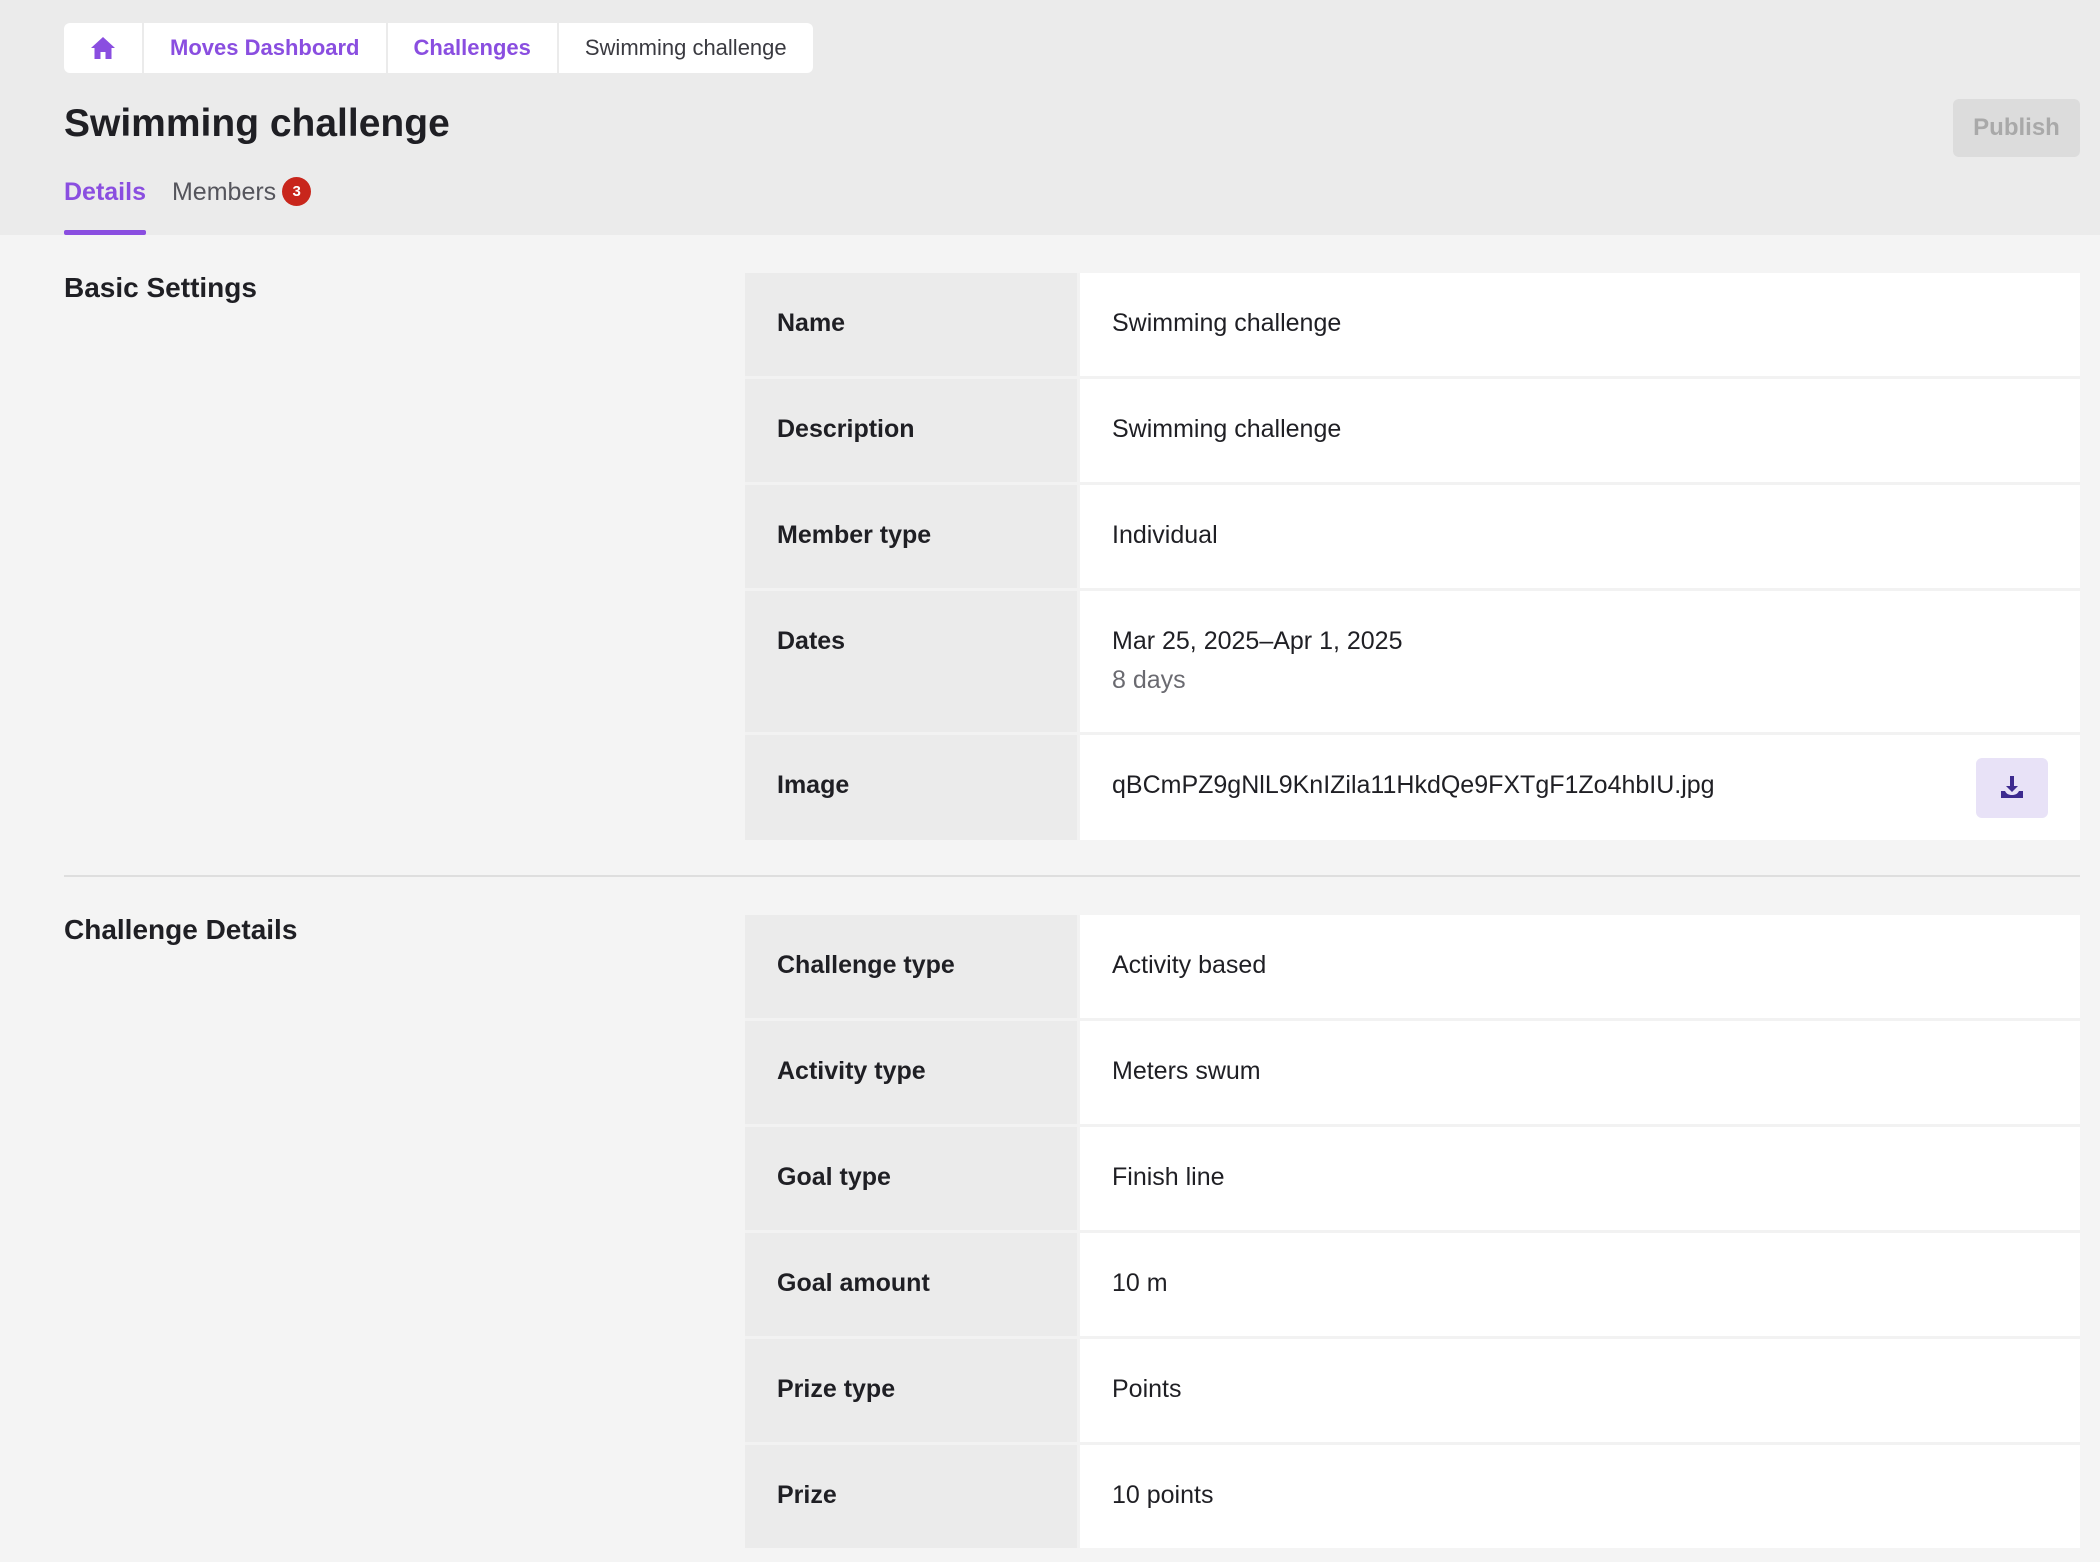 Image resolution: width=2100 pixels, height=1562 pixels. What do you see at coordinates (912, 787) in the screenshot?
I see `image-label: Image` at bounding box center [912, 787].